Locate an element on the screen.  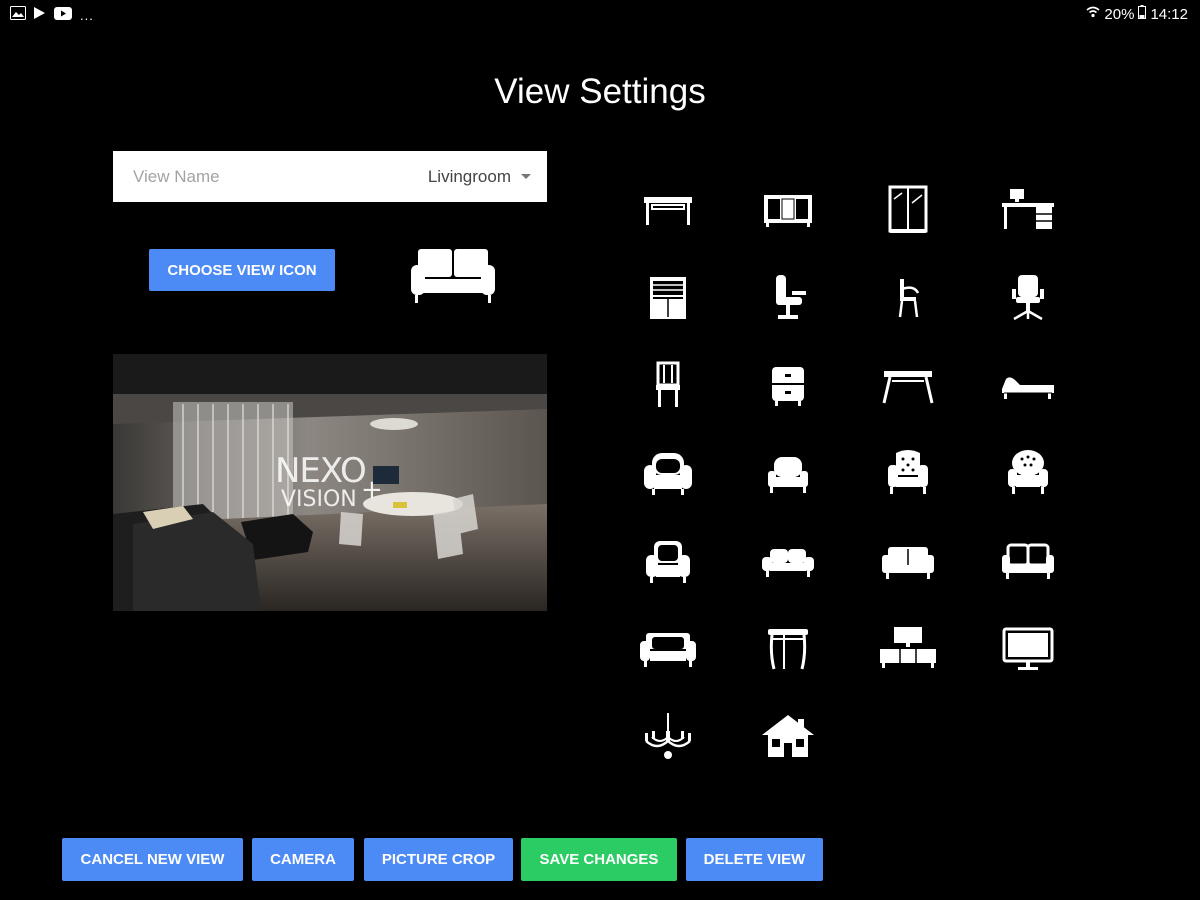
barber-chair-icon is located at coordinates (791, 297).